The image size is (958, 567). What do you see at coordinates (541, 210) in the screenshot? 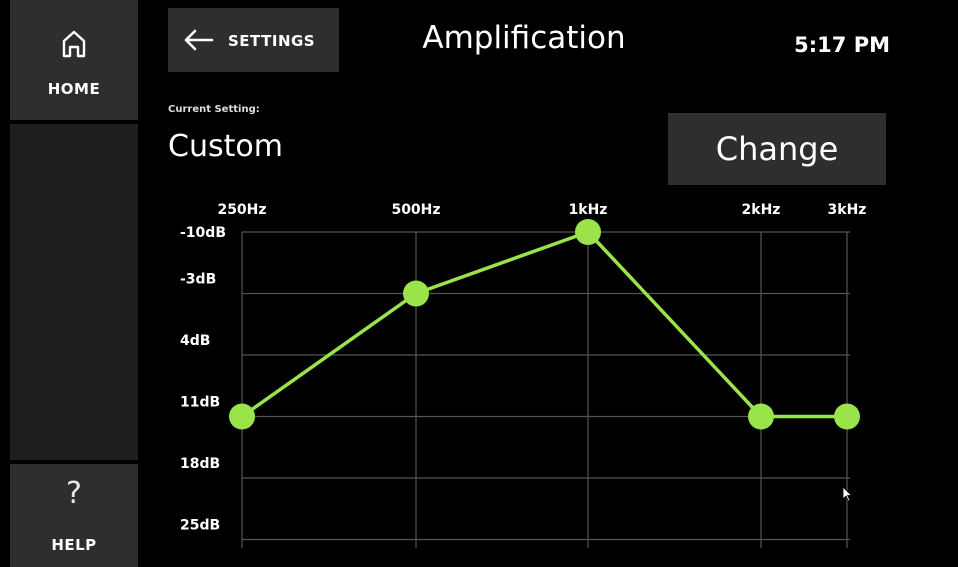
I see `x-axis-labels: 250Hz 500Hz 1kHz 2kHz 3kHz` at bounding box center [541, 210].